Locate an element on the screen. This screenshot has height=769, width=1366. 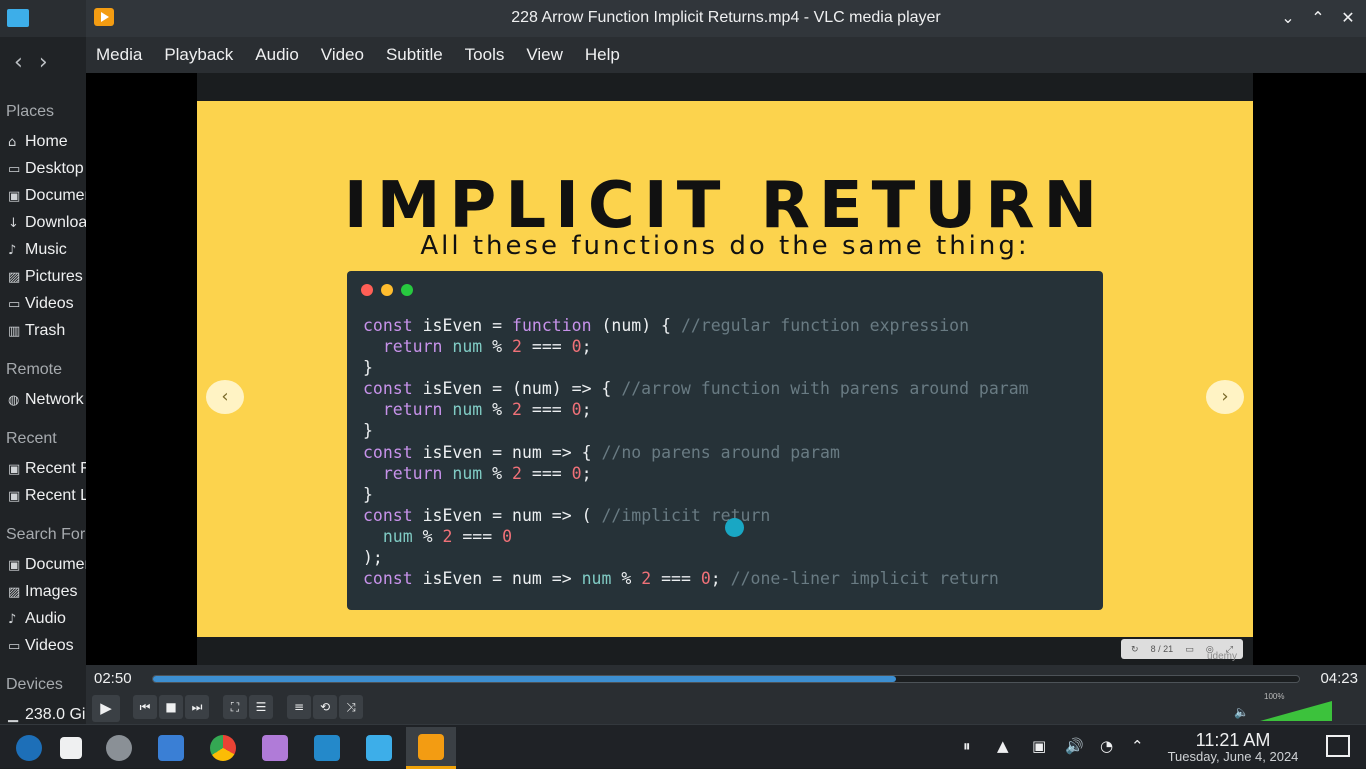
places-item: ▣ Documents is located at coordinates (43, 195).